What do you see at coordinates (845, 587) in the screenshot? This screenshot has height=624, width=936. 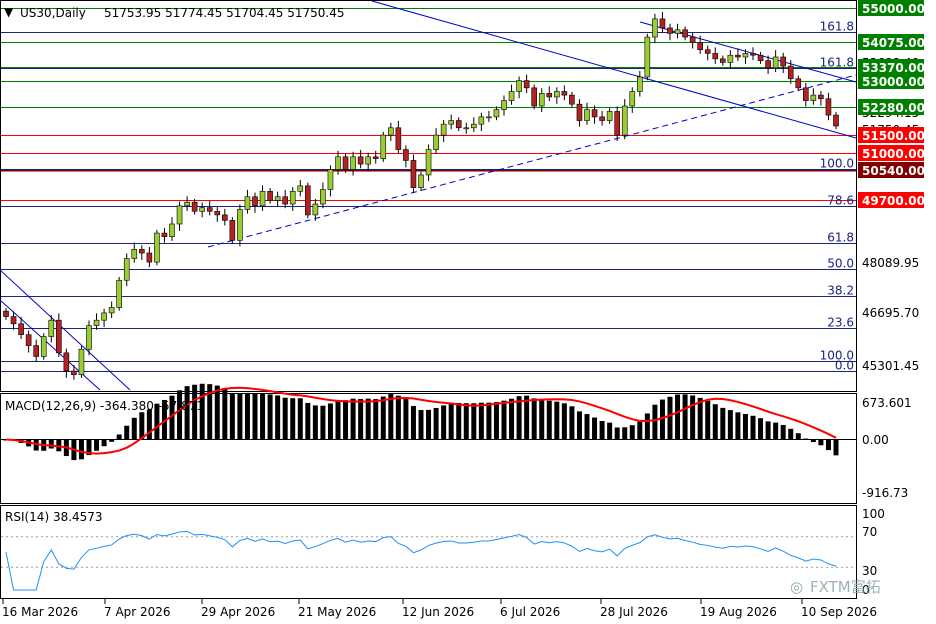 I see `watermark-logo: FXTM富拓` at bounding box center [845, 587].